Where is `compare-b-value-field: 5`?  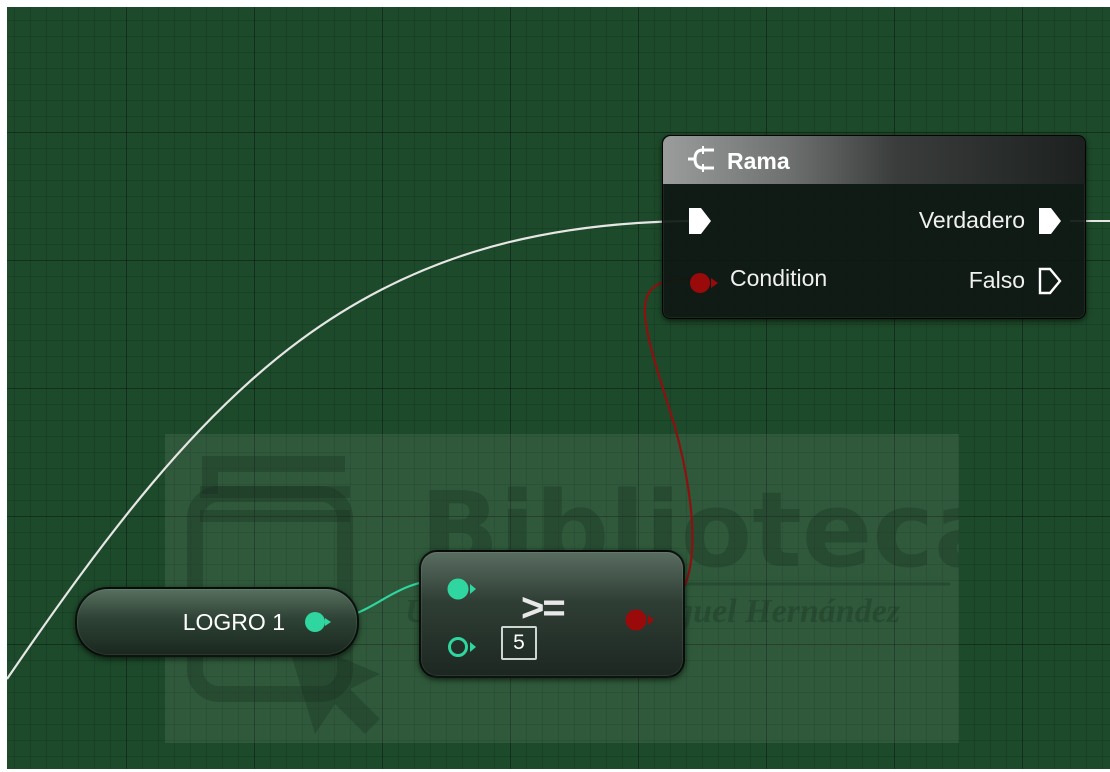 compare-b-value-field: 5 is located at coordinates (519, 643).